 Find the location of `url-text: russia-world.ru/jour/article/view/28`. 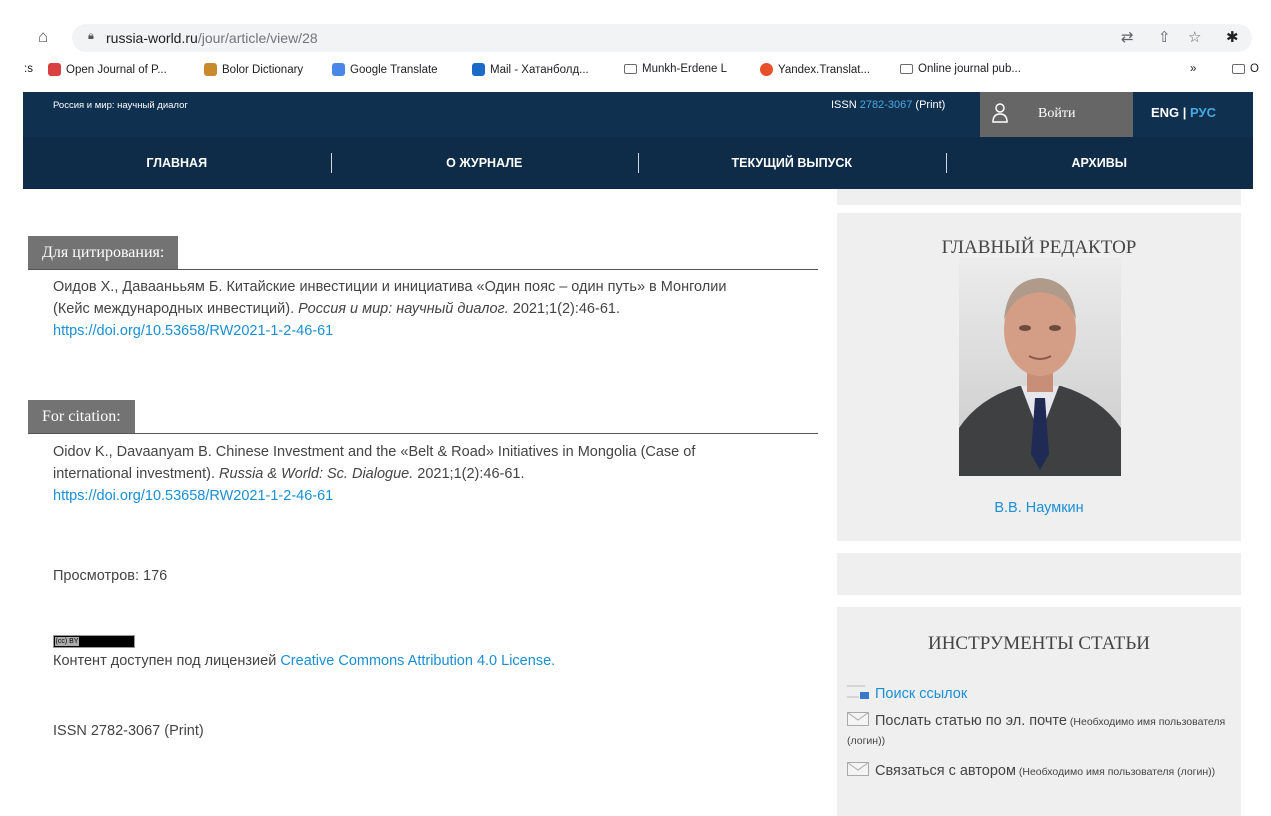

url-text: russia-world.ru/jour/article/view/28 is located at coordinates (212, 38).